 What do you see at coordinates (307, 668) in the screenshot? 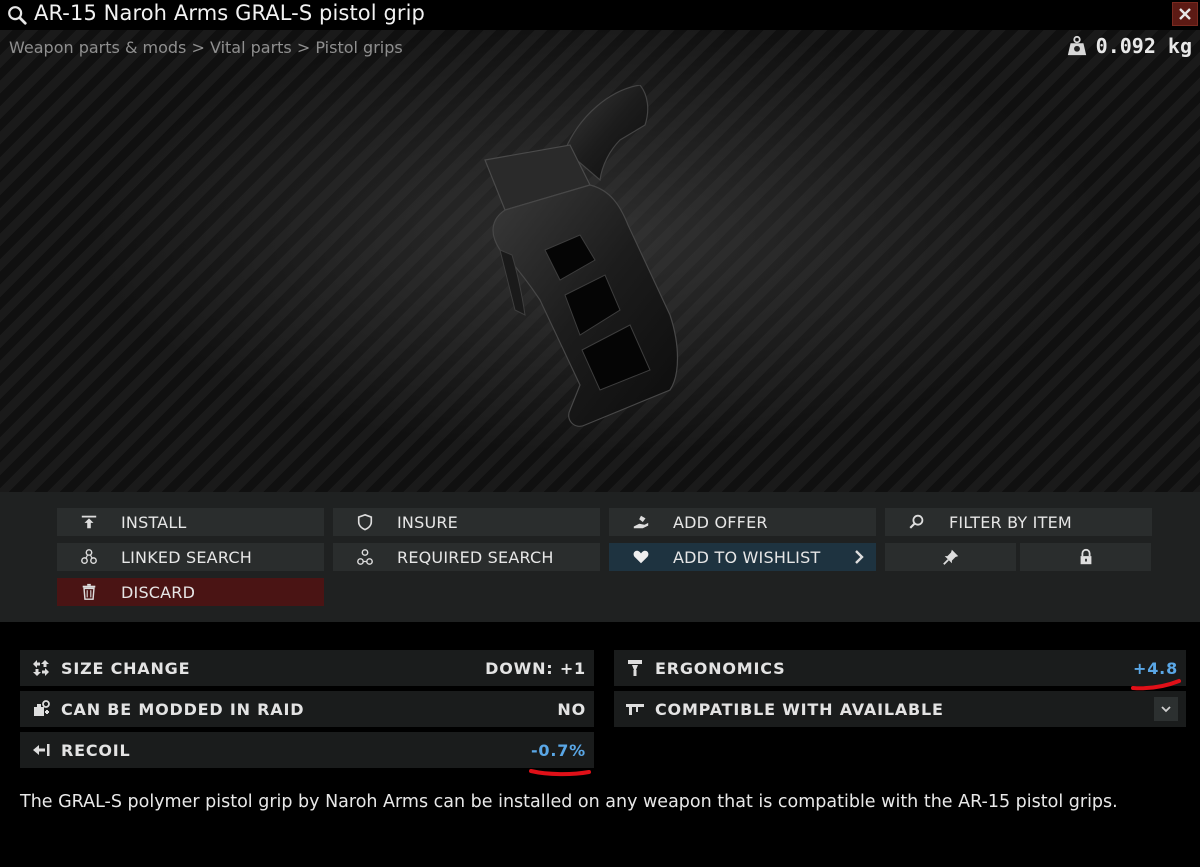
I see `stat-size-change: SIZE CHANGE DOWN: +1` at bounding box center [307, 668].